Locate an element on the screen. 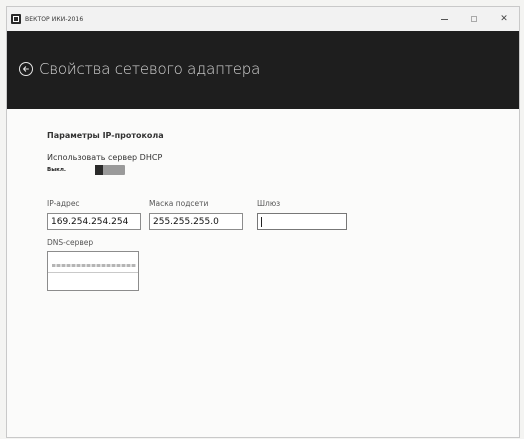  app-icon is located at coordinates (16, 19).